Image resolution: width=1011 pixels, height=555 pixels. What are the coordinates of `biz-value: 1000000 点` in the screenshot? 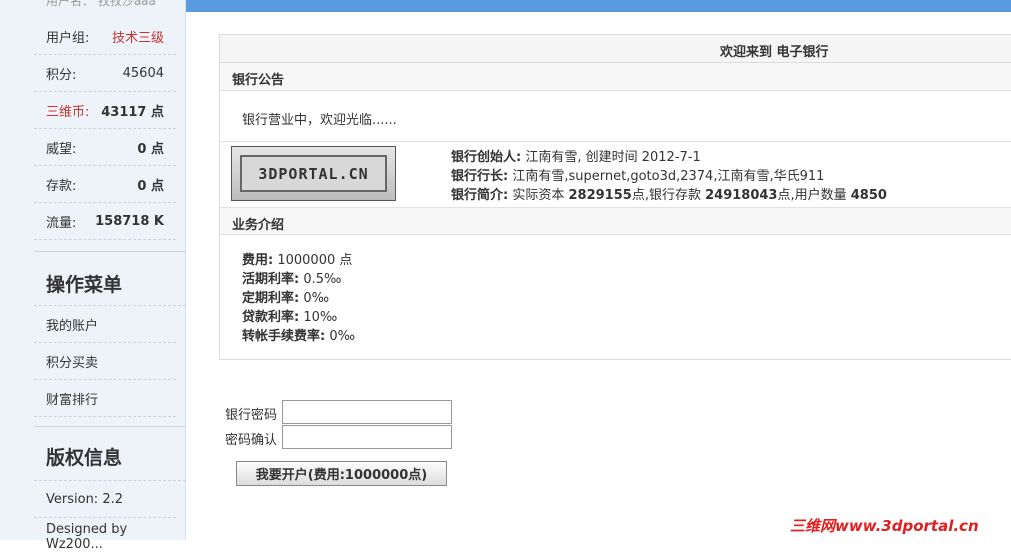 It's located at (315, 260).